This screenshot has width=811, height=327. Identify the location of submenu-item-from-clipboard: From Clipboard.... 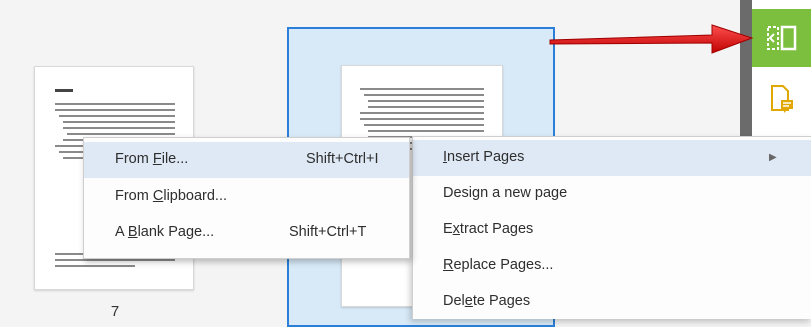
(246, 197).